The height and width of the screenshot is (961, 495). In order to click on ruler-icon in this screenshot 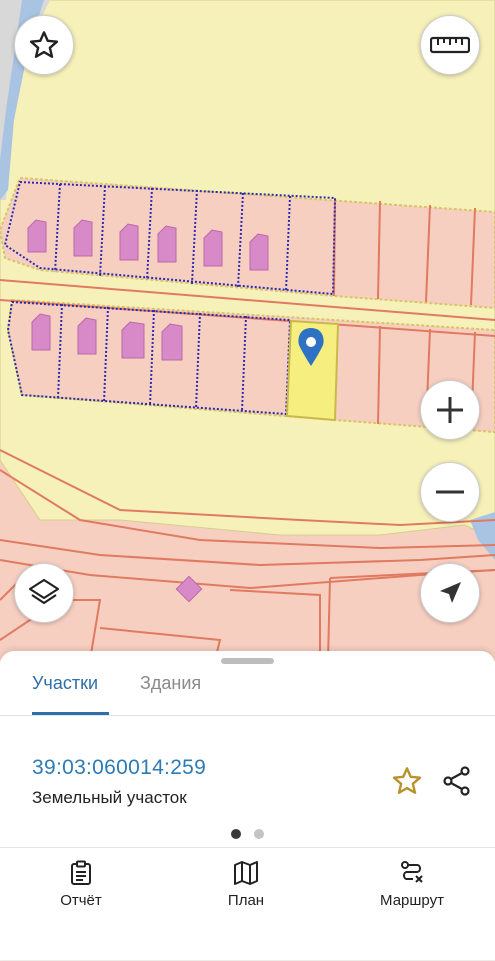, I will do `click(450, 45)`.